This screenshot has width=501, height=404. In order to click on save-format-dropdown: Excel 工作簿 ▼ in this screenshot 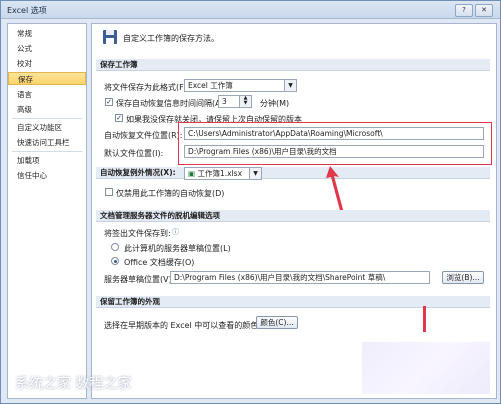, I will do `click(240, 85)`.